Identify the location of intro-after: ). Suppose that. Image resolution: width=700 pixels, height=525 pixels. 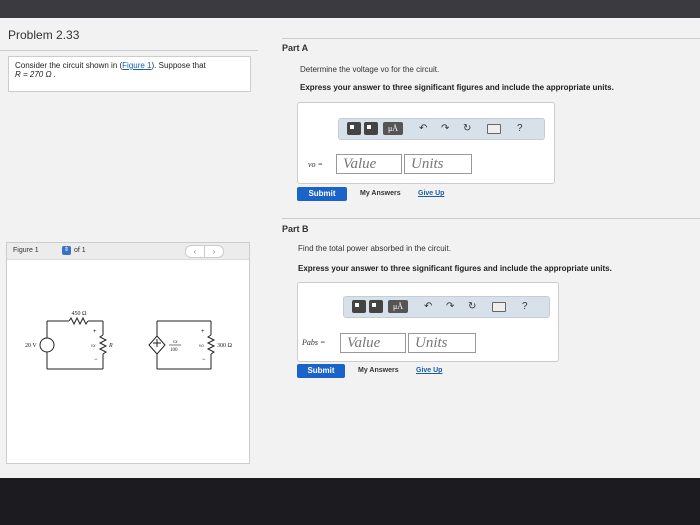
(178, 65).